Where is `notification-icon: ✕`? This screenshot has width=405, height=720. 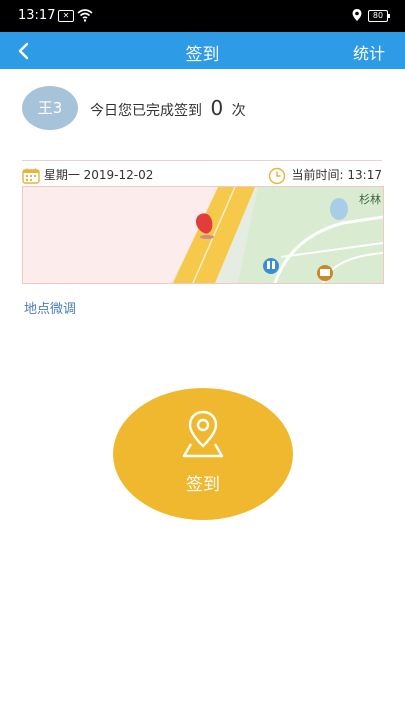 notification-icon: ✕ is located at coordinates (66, 16).